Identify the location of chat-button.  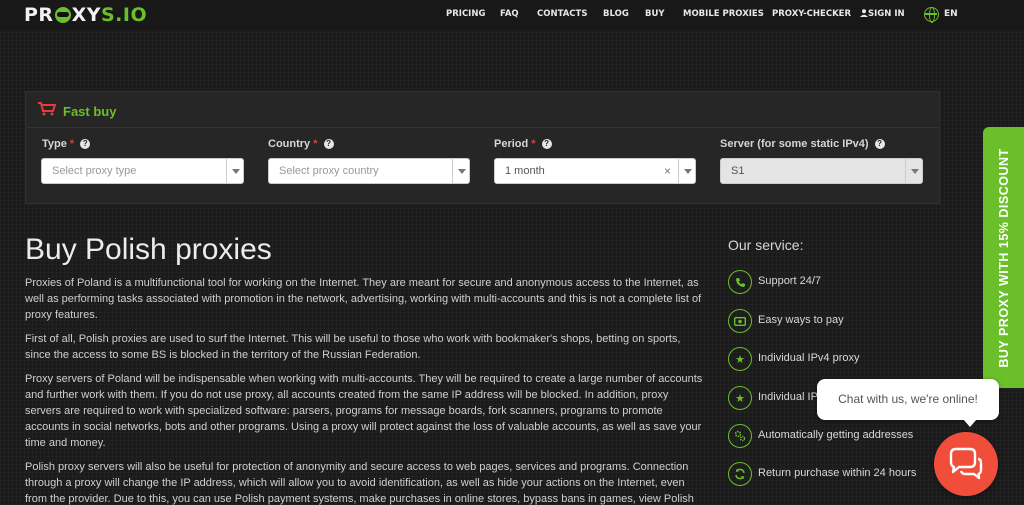
(966, 464).